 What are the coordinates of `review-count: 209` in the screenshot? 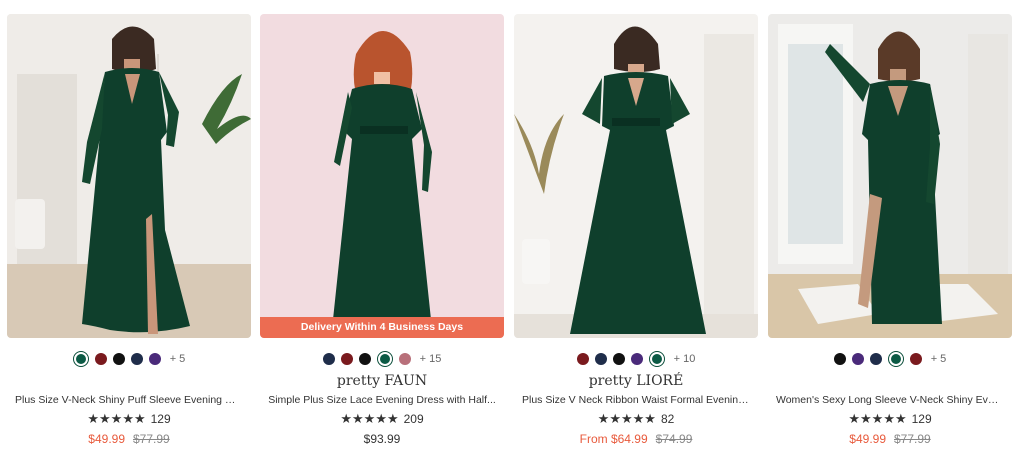 It's located at (413, 419).